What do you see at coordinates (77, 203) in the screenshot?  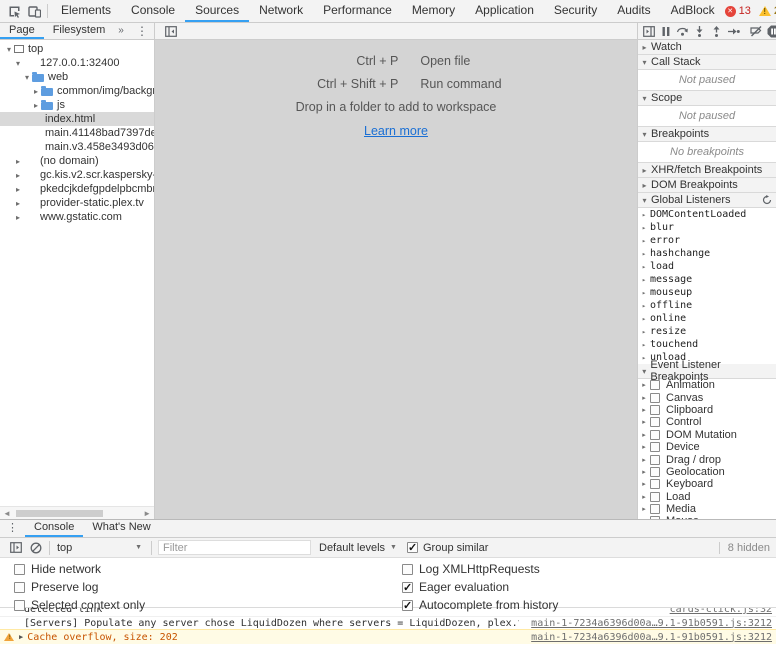 I see `file-tree-row: ▸ provider-static.plex.tv` at bounding box center [77, 203].